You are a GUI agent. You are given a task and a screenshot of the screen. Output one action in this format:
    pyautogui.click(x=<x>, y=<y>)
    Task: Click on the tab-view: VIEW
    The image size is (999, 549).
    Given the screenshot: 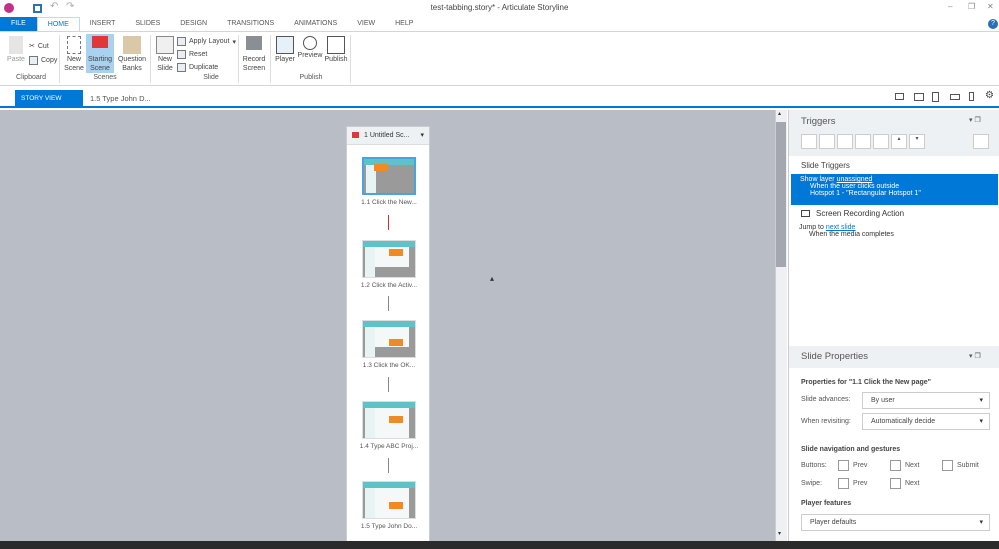 What is the action you would take?
    pyautogui.click(x=366, y=24)
    